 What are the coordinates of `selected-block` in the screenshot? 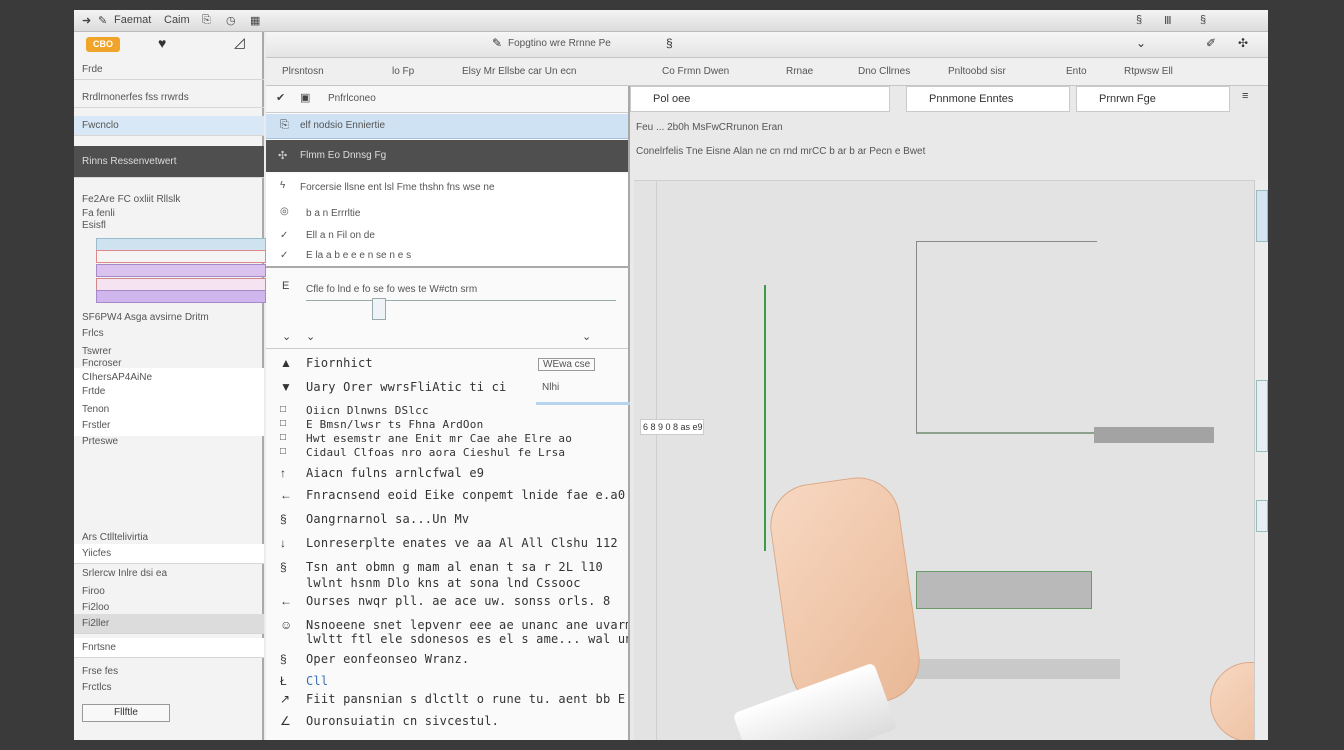 It's located at (1004, 590).